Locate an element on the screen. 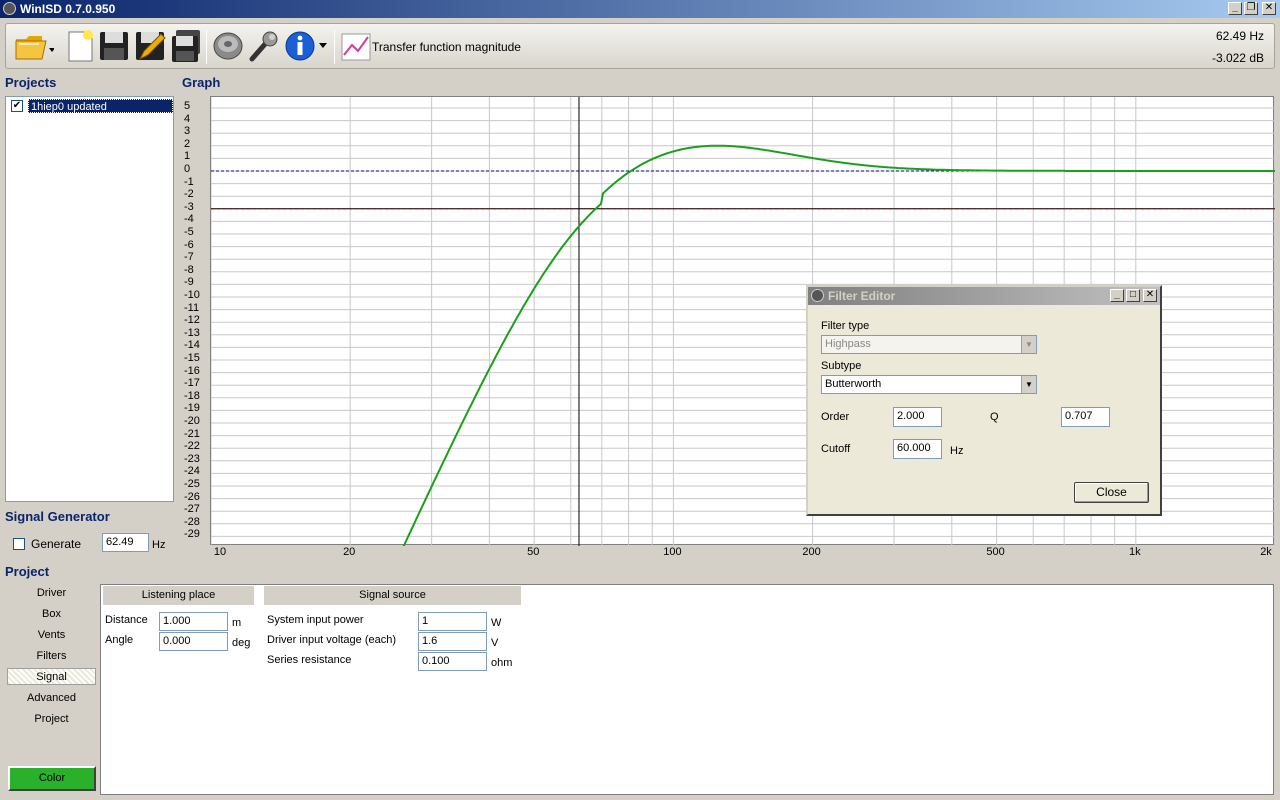 This screenshot has width=1280, height=800. generator-unit: Hz is located at coordinates (159, 545).